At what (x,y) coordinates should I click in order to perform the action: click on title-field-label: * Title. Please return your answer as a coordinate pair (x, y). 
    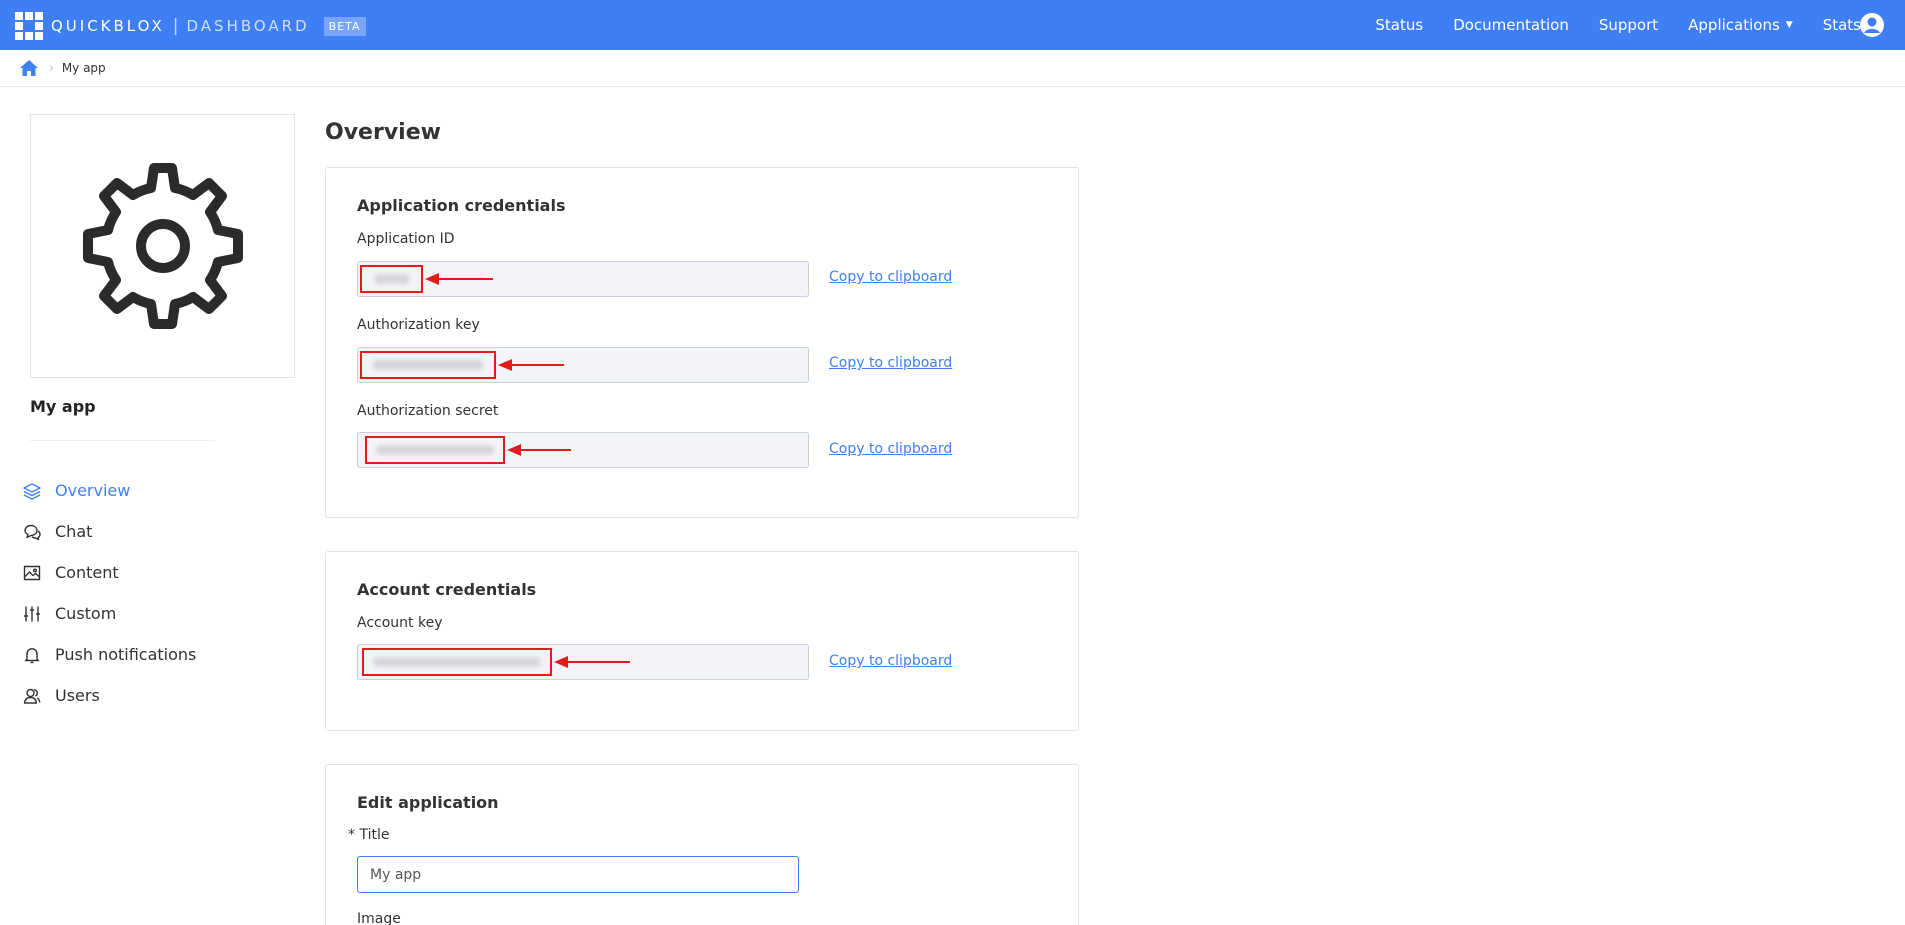
    Looking at the image, I should click on (368, 835).